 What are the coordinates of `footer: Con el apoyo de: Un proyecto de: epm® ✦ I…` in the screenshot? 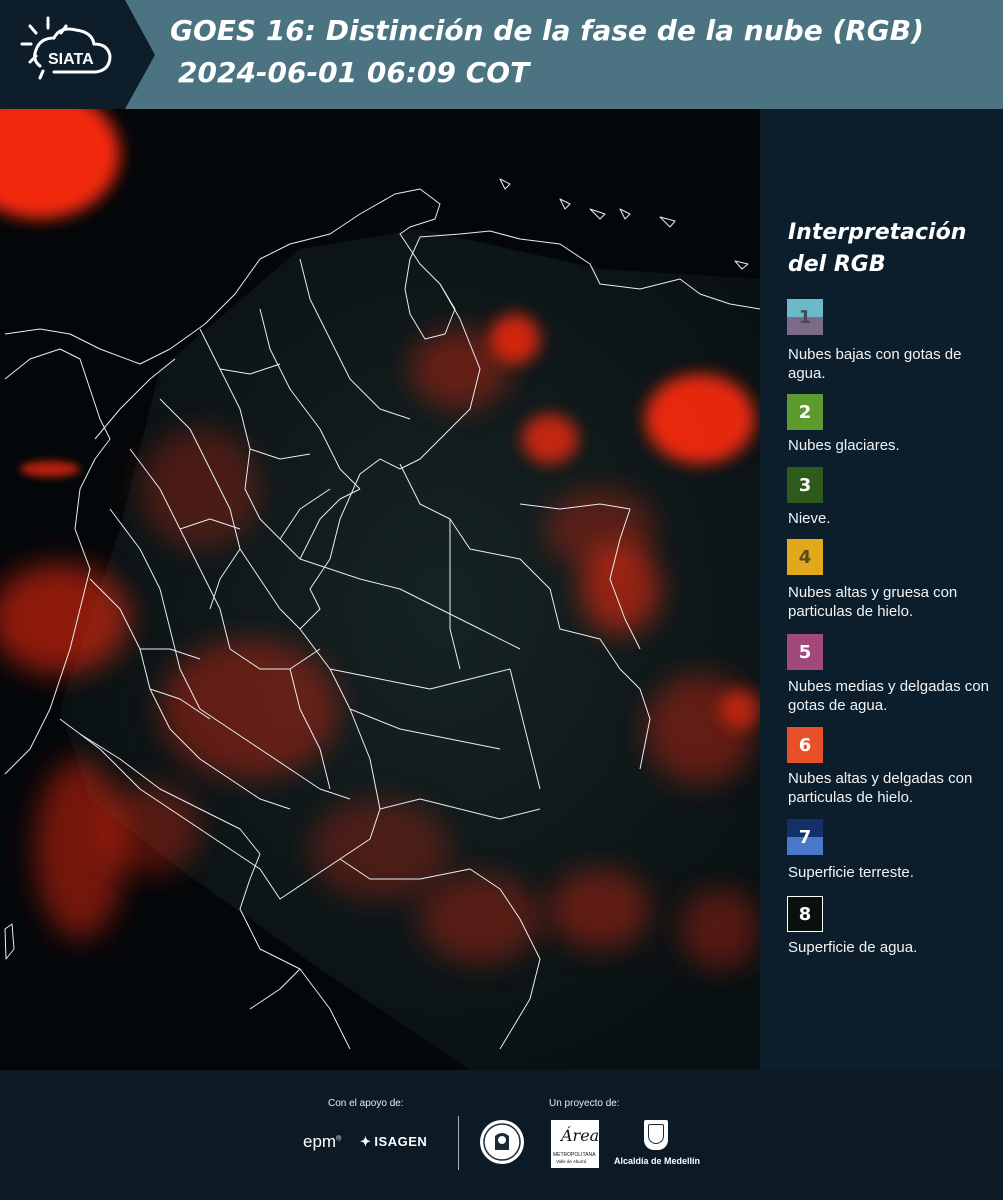 It's located at (501, 1135).